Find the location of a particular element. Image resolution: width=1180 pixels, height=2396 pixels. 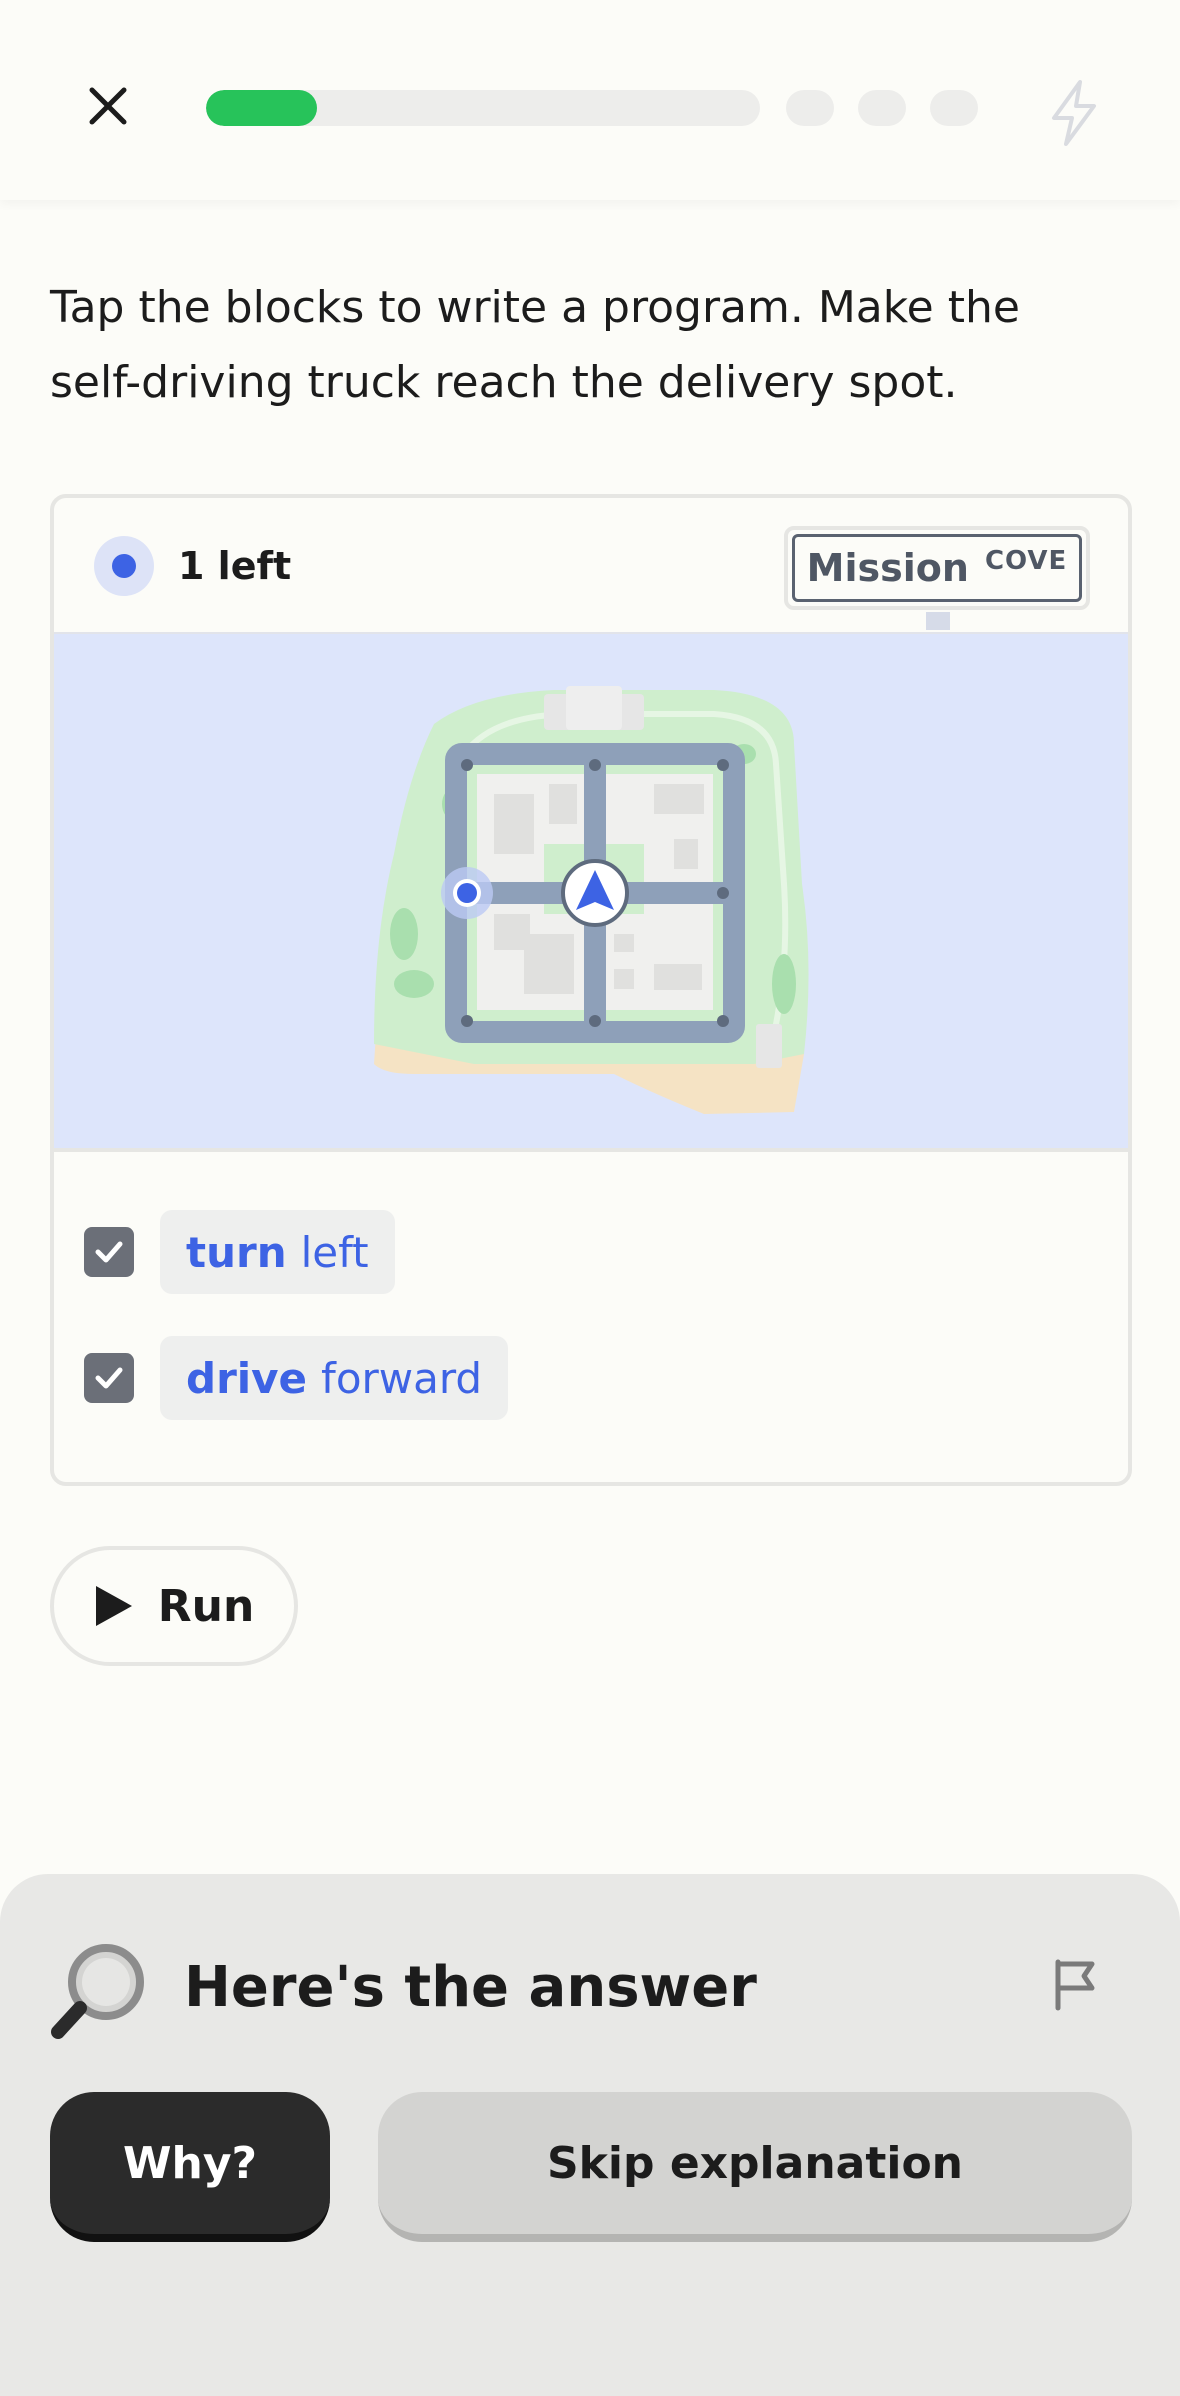

progress-bar is located at coordinates (483, 108).